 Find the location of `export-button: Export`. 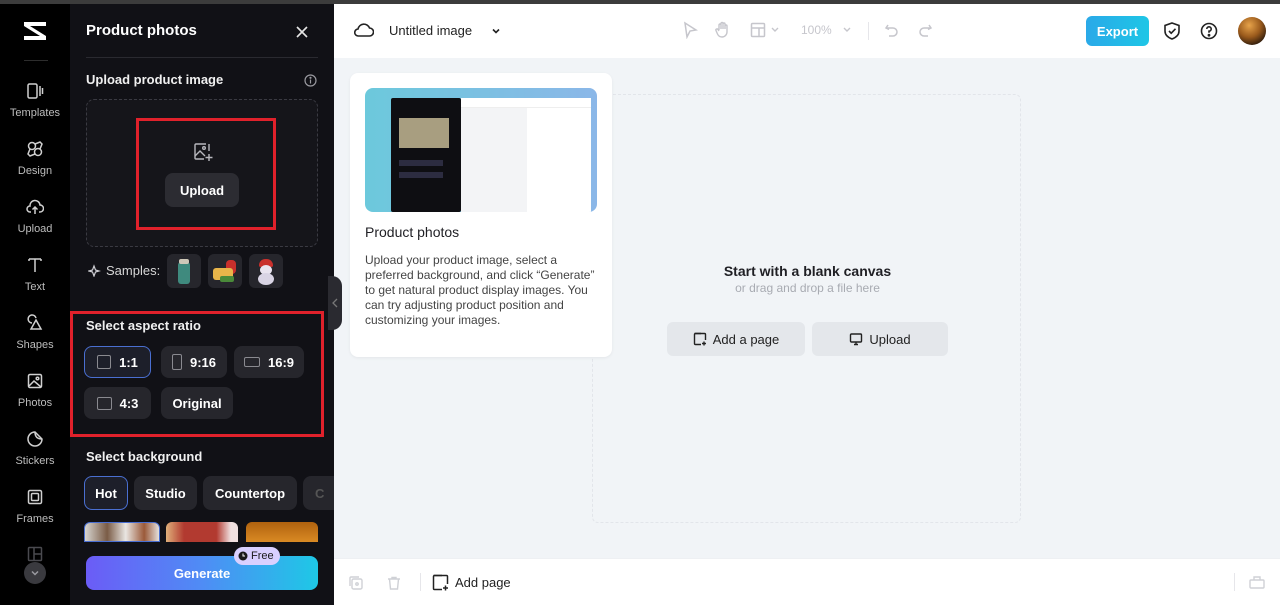

export-button: Export is located at coordinates (1117, 31).